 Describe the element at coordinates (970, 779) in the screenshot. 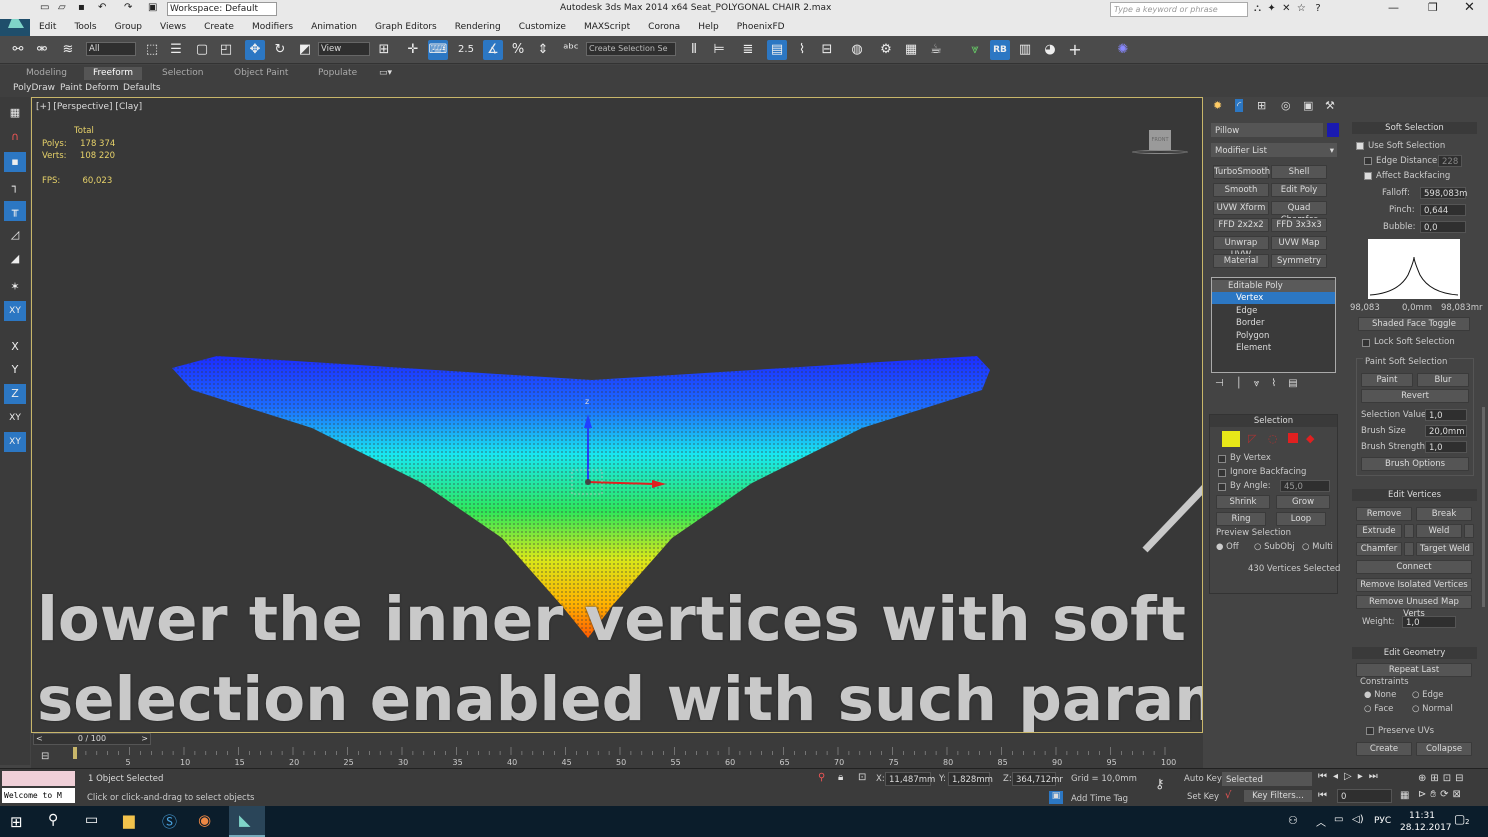

I see `y-coordinate-field: 1,828mm` at that location.